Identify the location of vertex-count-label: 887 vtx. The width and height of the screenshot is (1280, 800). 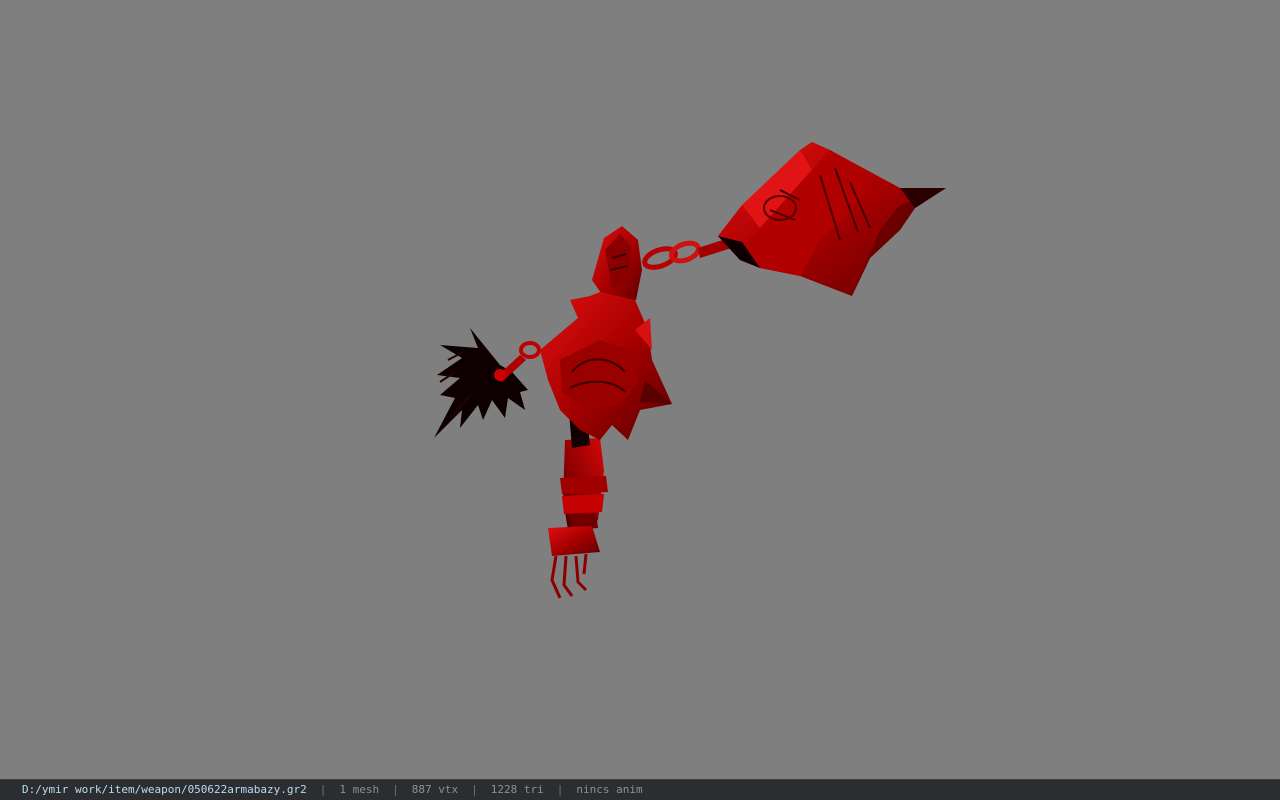
(435, 789).